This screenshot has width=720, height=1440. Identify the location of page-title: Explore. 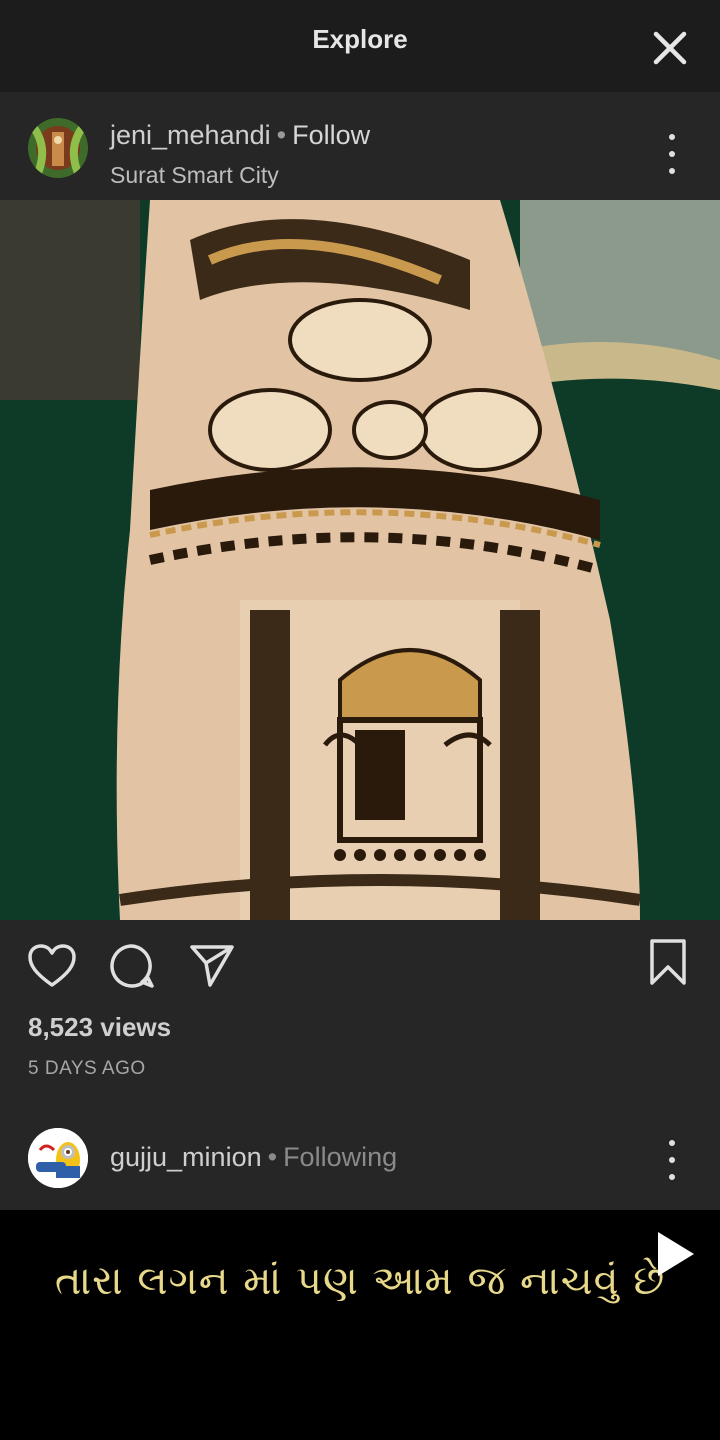
(360, 39).